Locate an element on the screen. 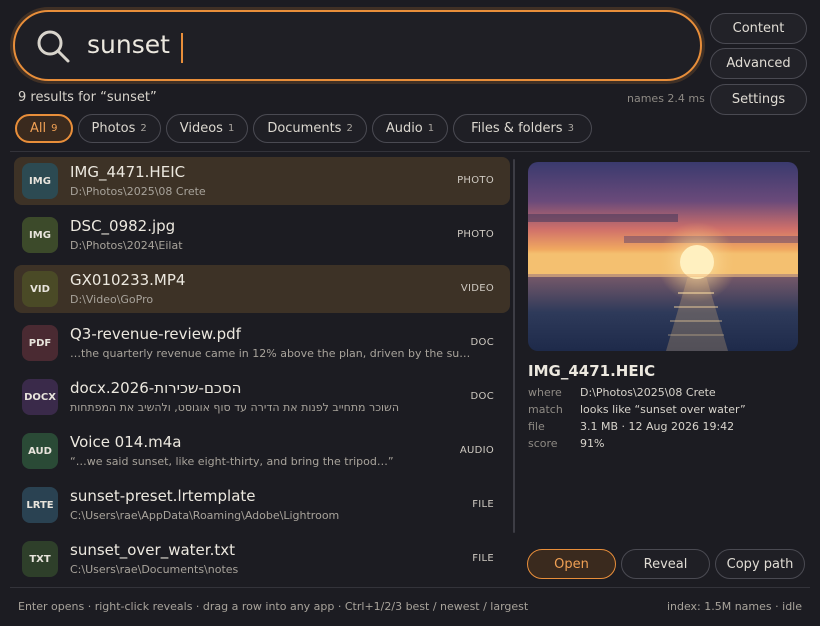  result-path: C:\Users\rae\Documents\notes is located at coordinates (154, 569).